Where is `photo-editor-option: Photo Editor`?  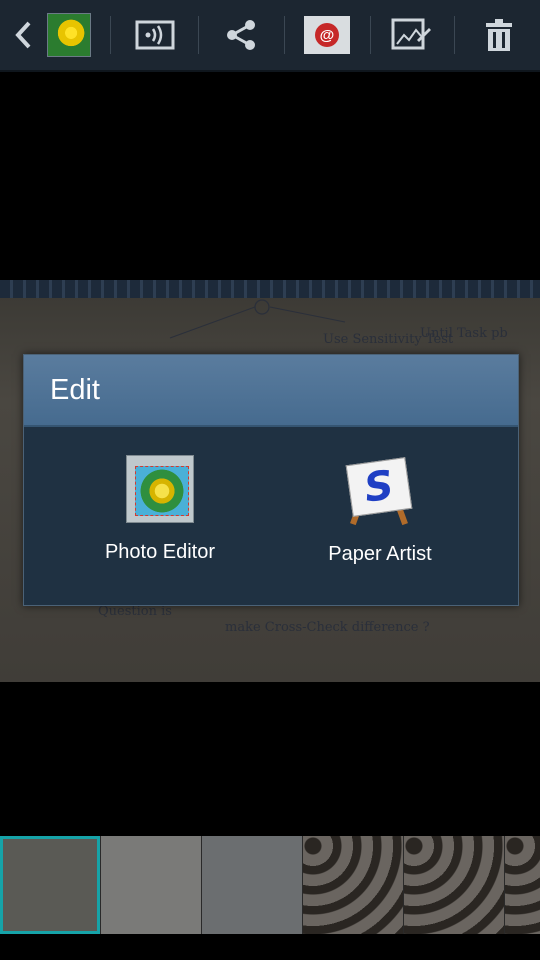
photo-editor-option: Photo Editor is located at coordinates (160, 520).